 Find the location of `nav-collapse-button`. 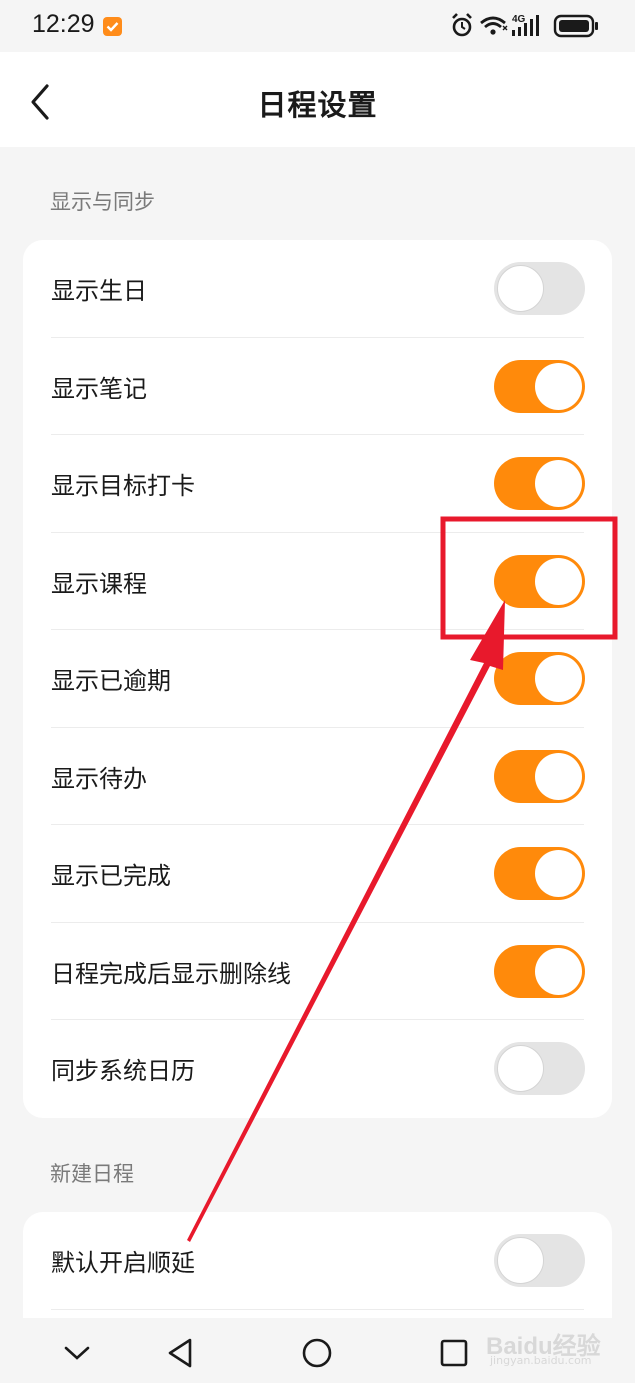

nav-collapse-button is located at coordinates (77, 1353).